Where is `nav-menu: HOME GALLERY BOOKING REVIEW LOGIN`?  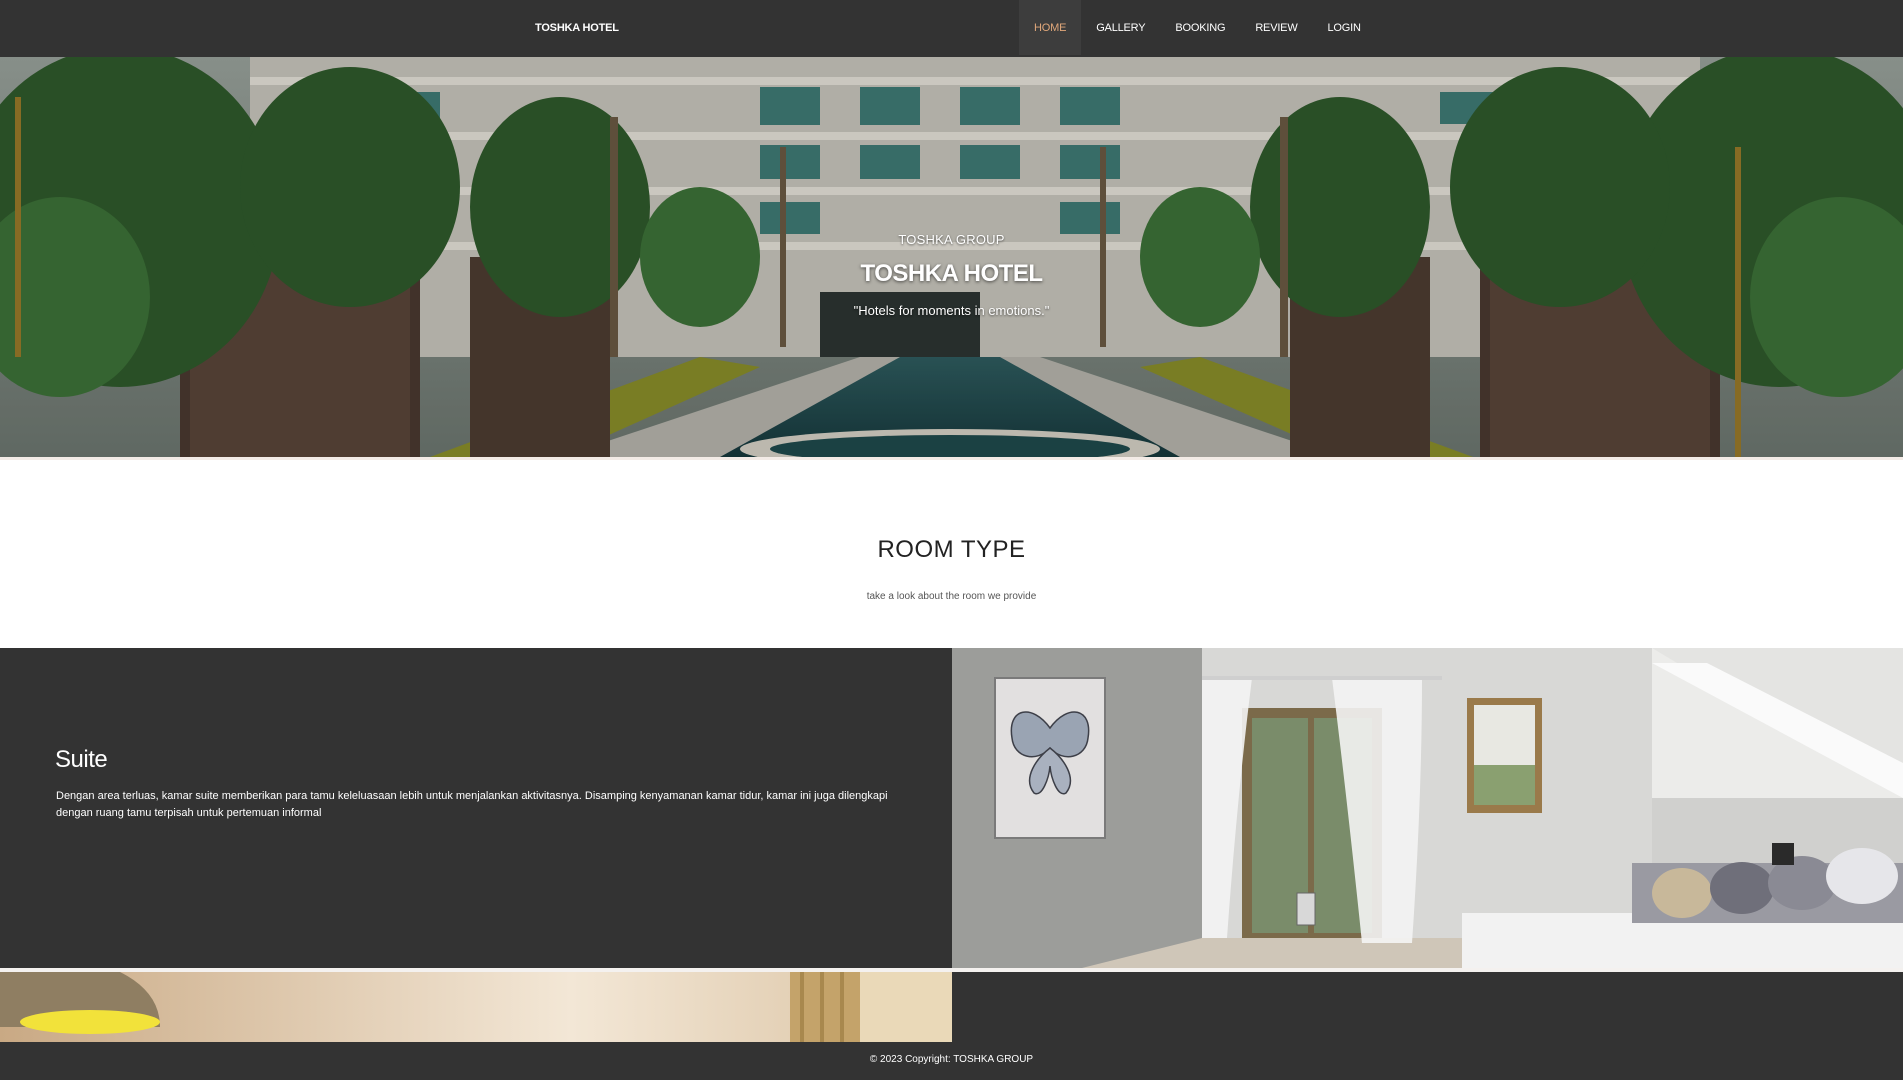
nav-menu: HOME GALLERY BOOKING REVIEW LOGIN is located at coordinates (1197, 27).